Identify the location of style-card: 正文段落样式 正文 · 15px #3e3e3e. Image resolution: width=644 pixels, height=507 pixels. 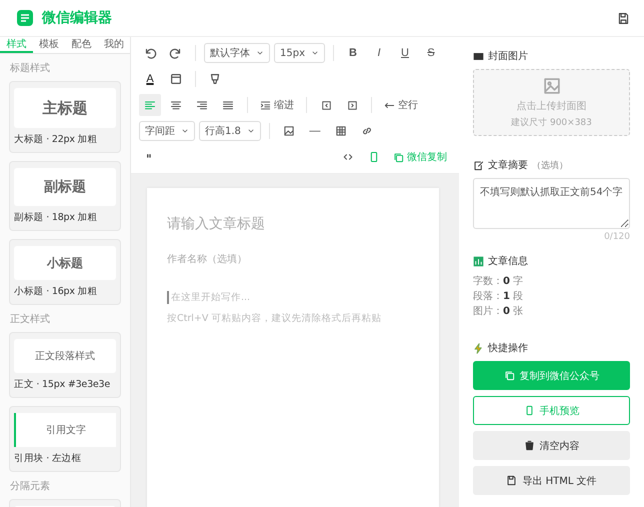
(65, 365).